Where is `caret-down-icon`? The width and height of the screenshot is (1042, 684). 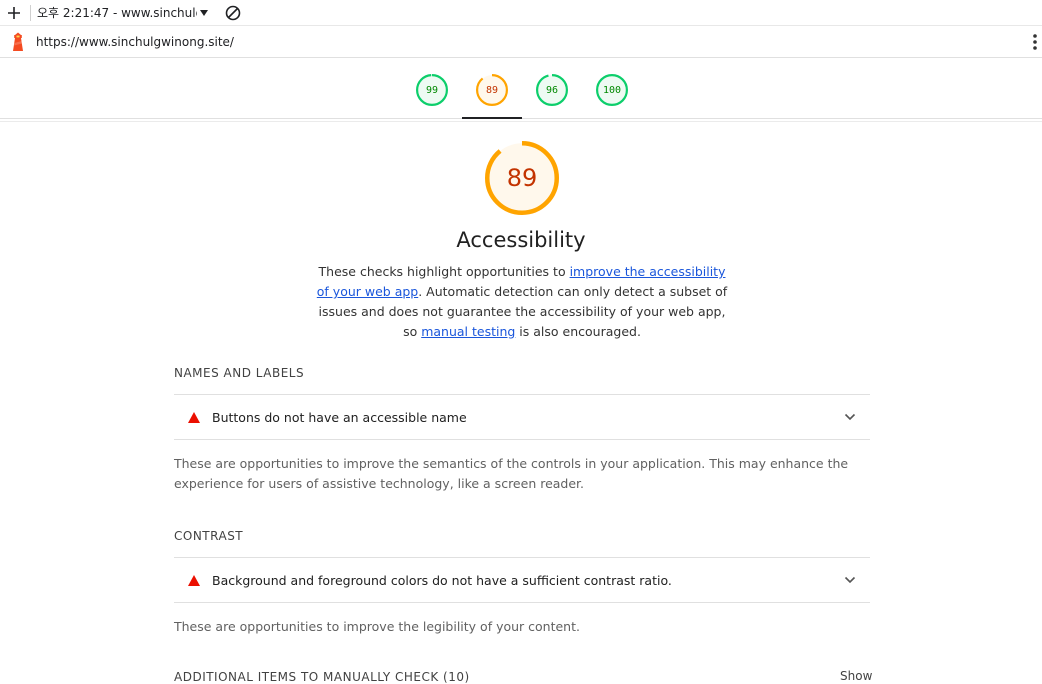 caret-down-icon is located at coordinates (204, 13).